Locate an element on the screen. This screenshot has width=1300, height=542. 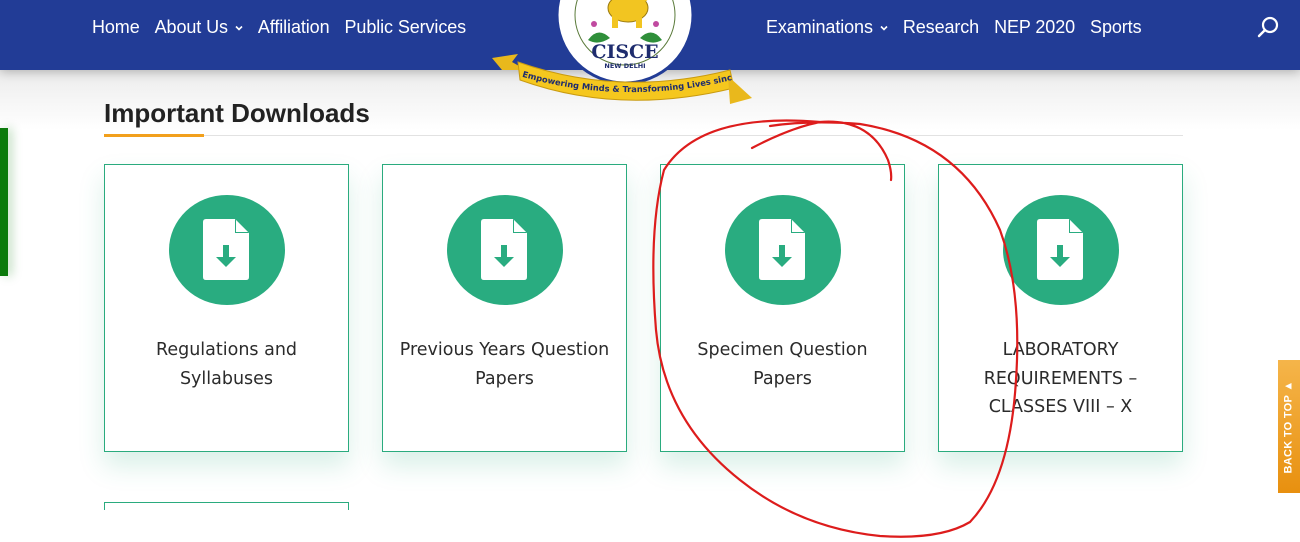
nav-sports: Sports is located at coordinates (1116, 27).